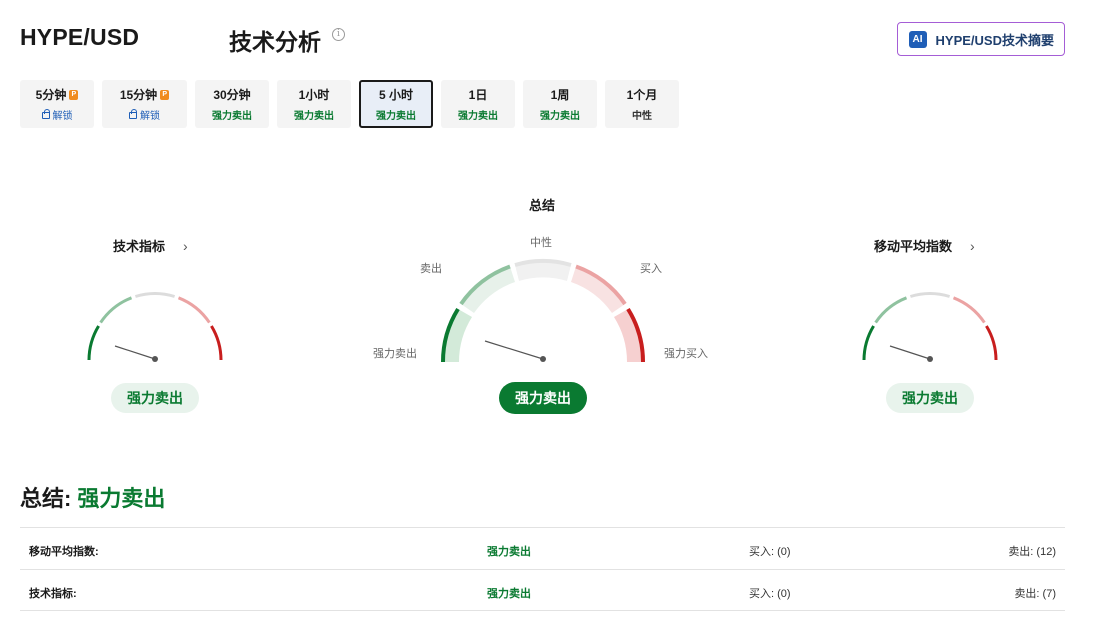  I want to click on tab-status: 中性, so click(642, 116).